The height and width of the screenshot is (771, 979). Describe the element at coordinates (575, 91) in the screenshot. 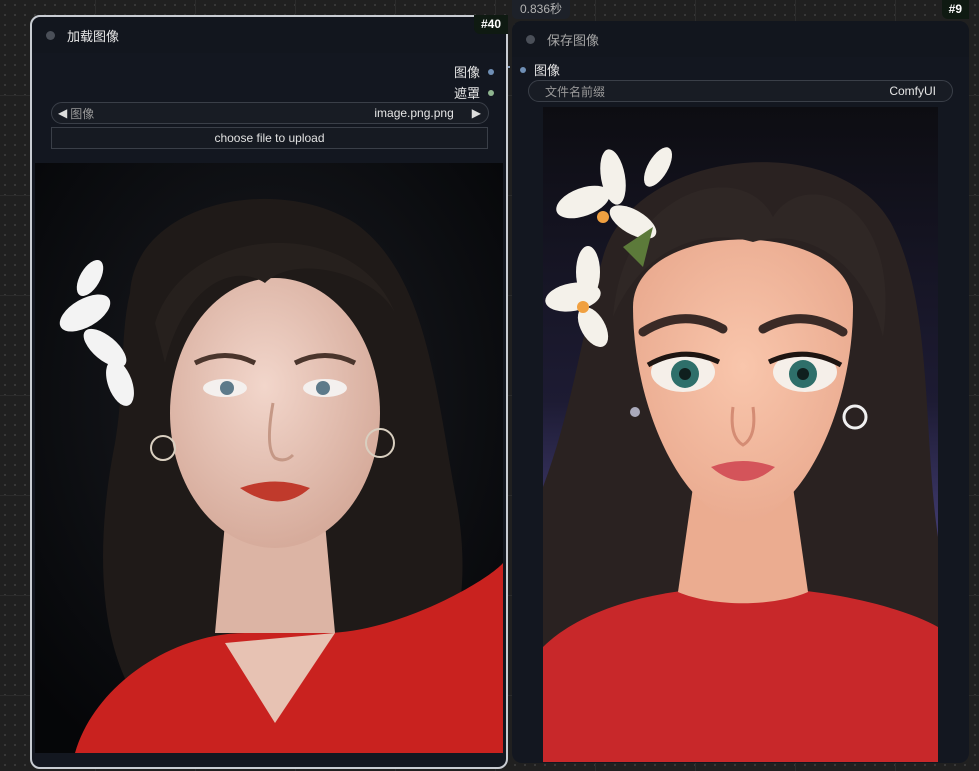

I see `widget-label: 文件名前缀` at that location.